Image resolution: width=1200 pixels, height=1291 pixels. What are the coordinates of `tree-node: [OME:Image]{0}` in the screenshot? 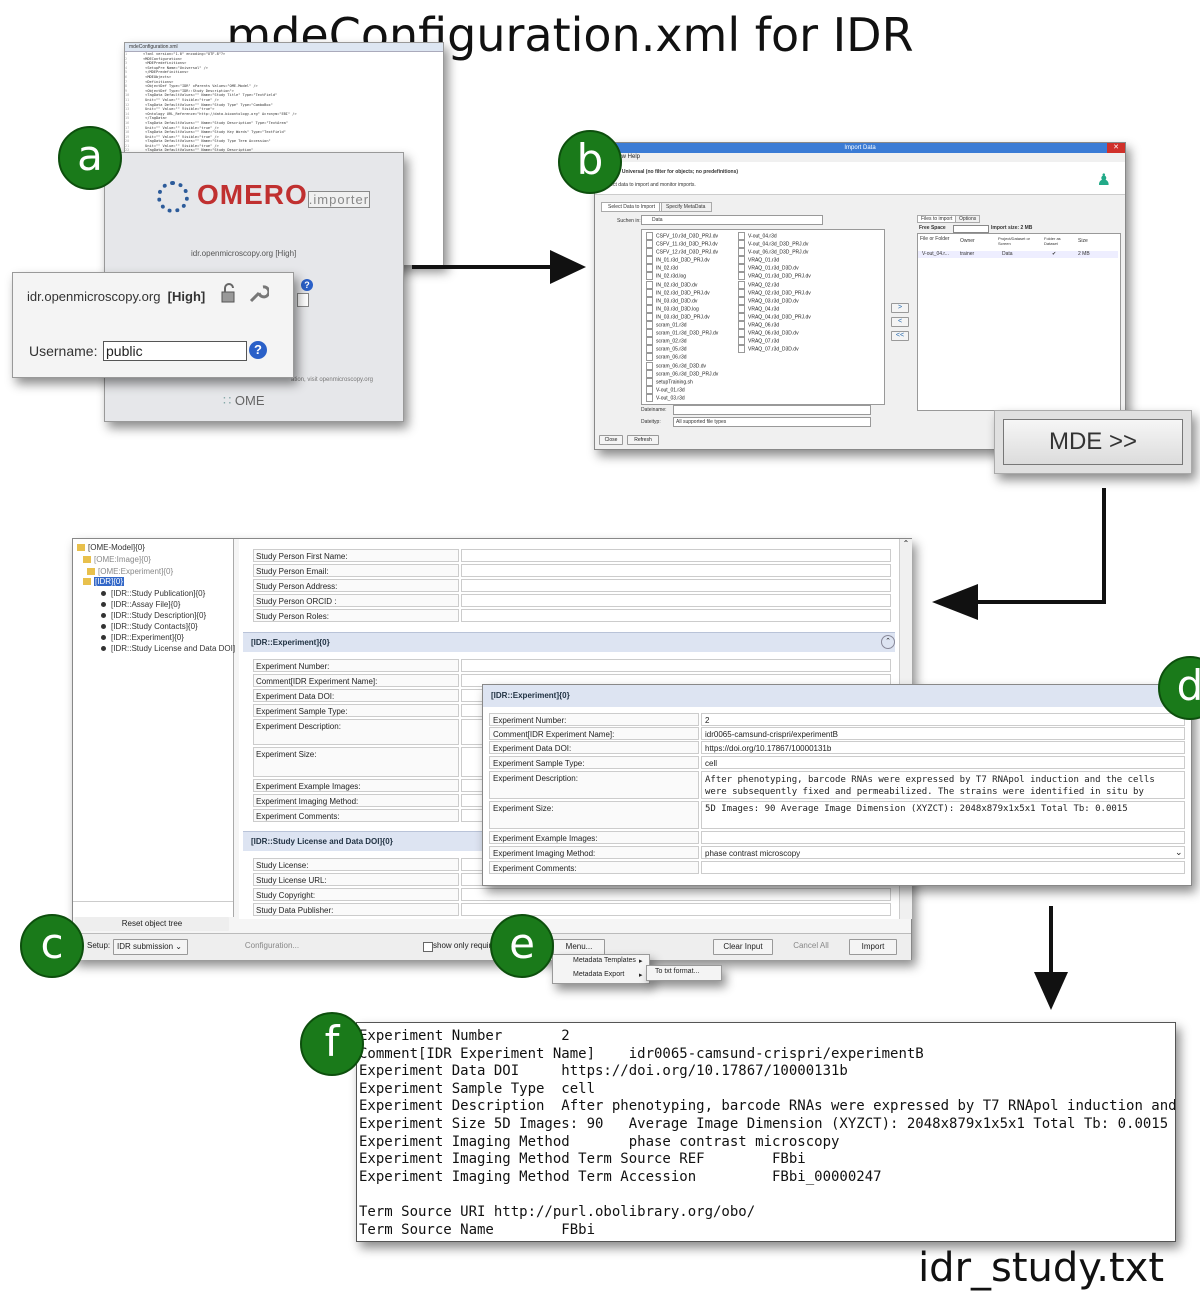 It's located at (117, 559).